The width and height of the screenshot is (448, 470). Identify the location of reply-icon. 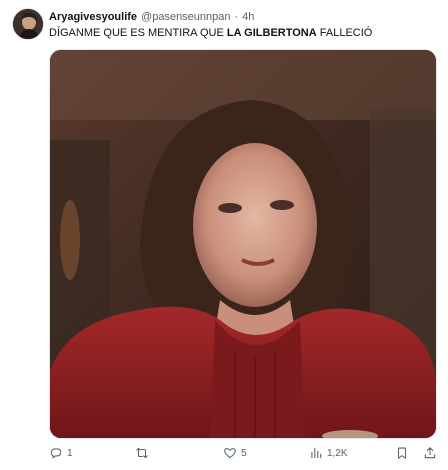
(56, 453).